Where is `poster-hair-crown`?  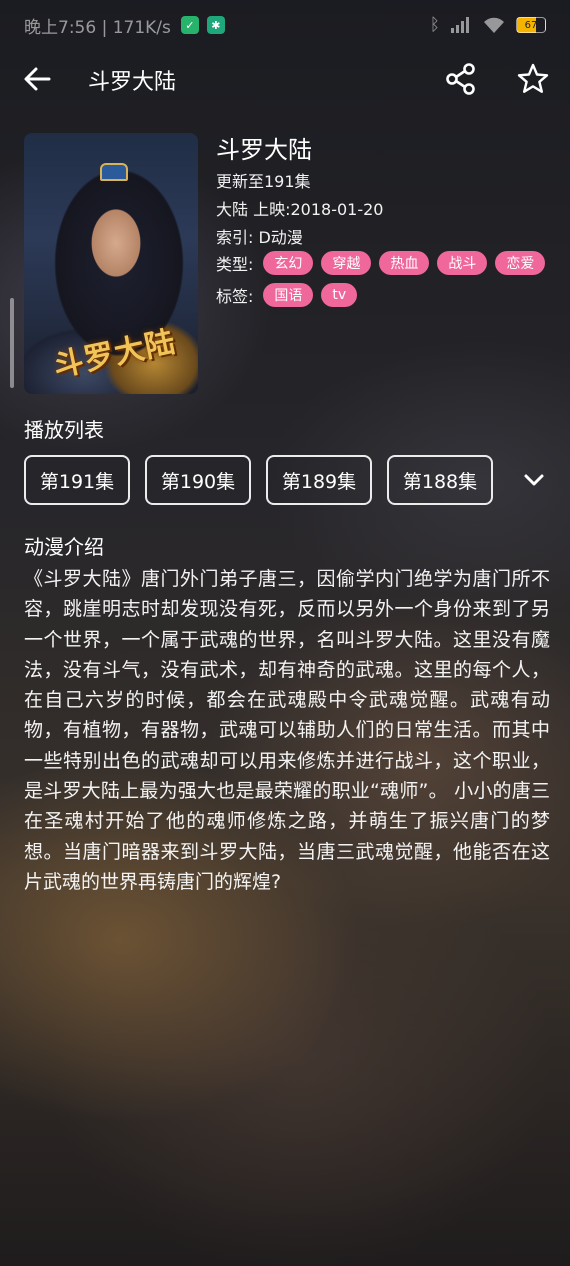
poster-hair-crown is located at coordinates (114, 172).